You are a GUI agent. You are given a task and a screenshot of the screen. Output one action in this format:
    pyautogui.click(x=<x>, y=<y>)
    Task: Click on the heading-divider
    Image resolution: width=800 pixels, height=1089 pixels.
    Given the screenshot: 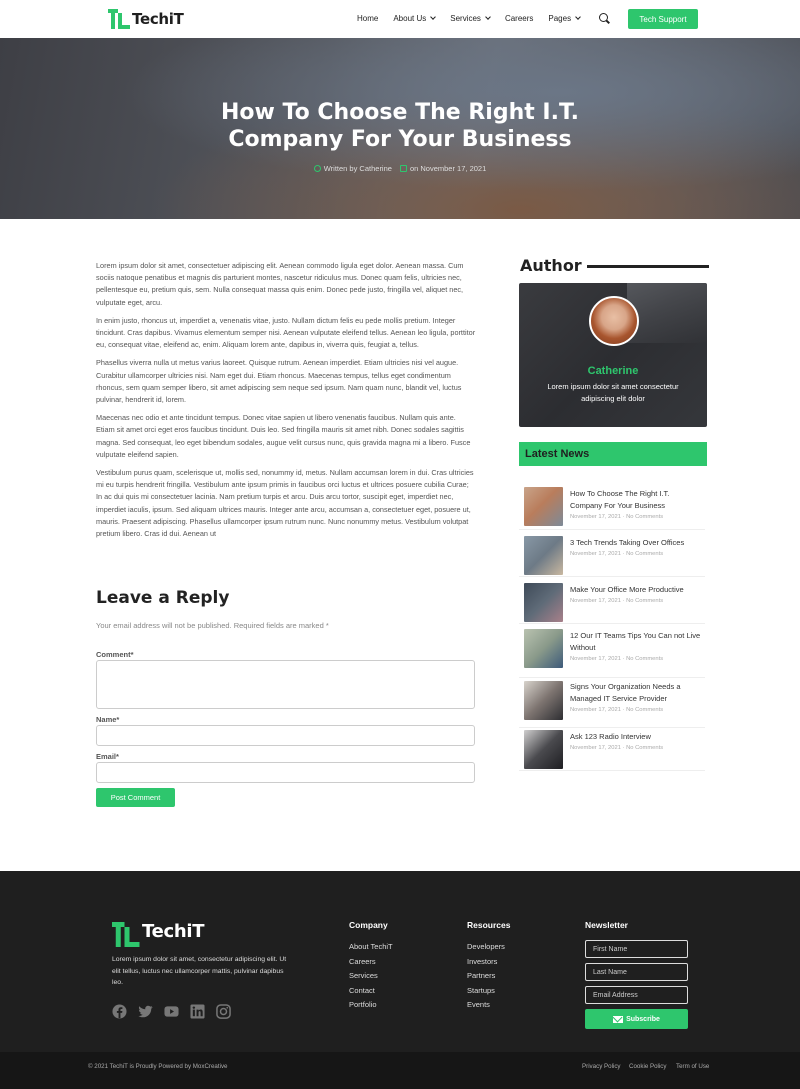 What is the action you would take?
    pyautogui.click(x=647, y=266)
    